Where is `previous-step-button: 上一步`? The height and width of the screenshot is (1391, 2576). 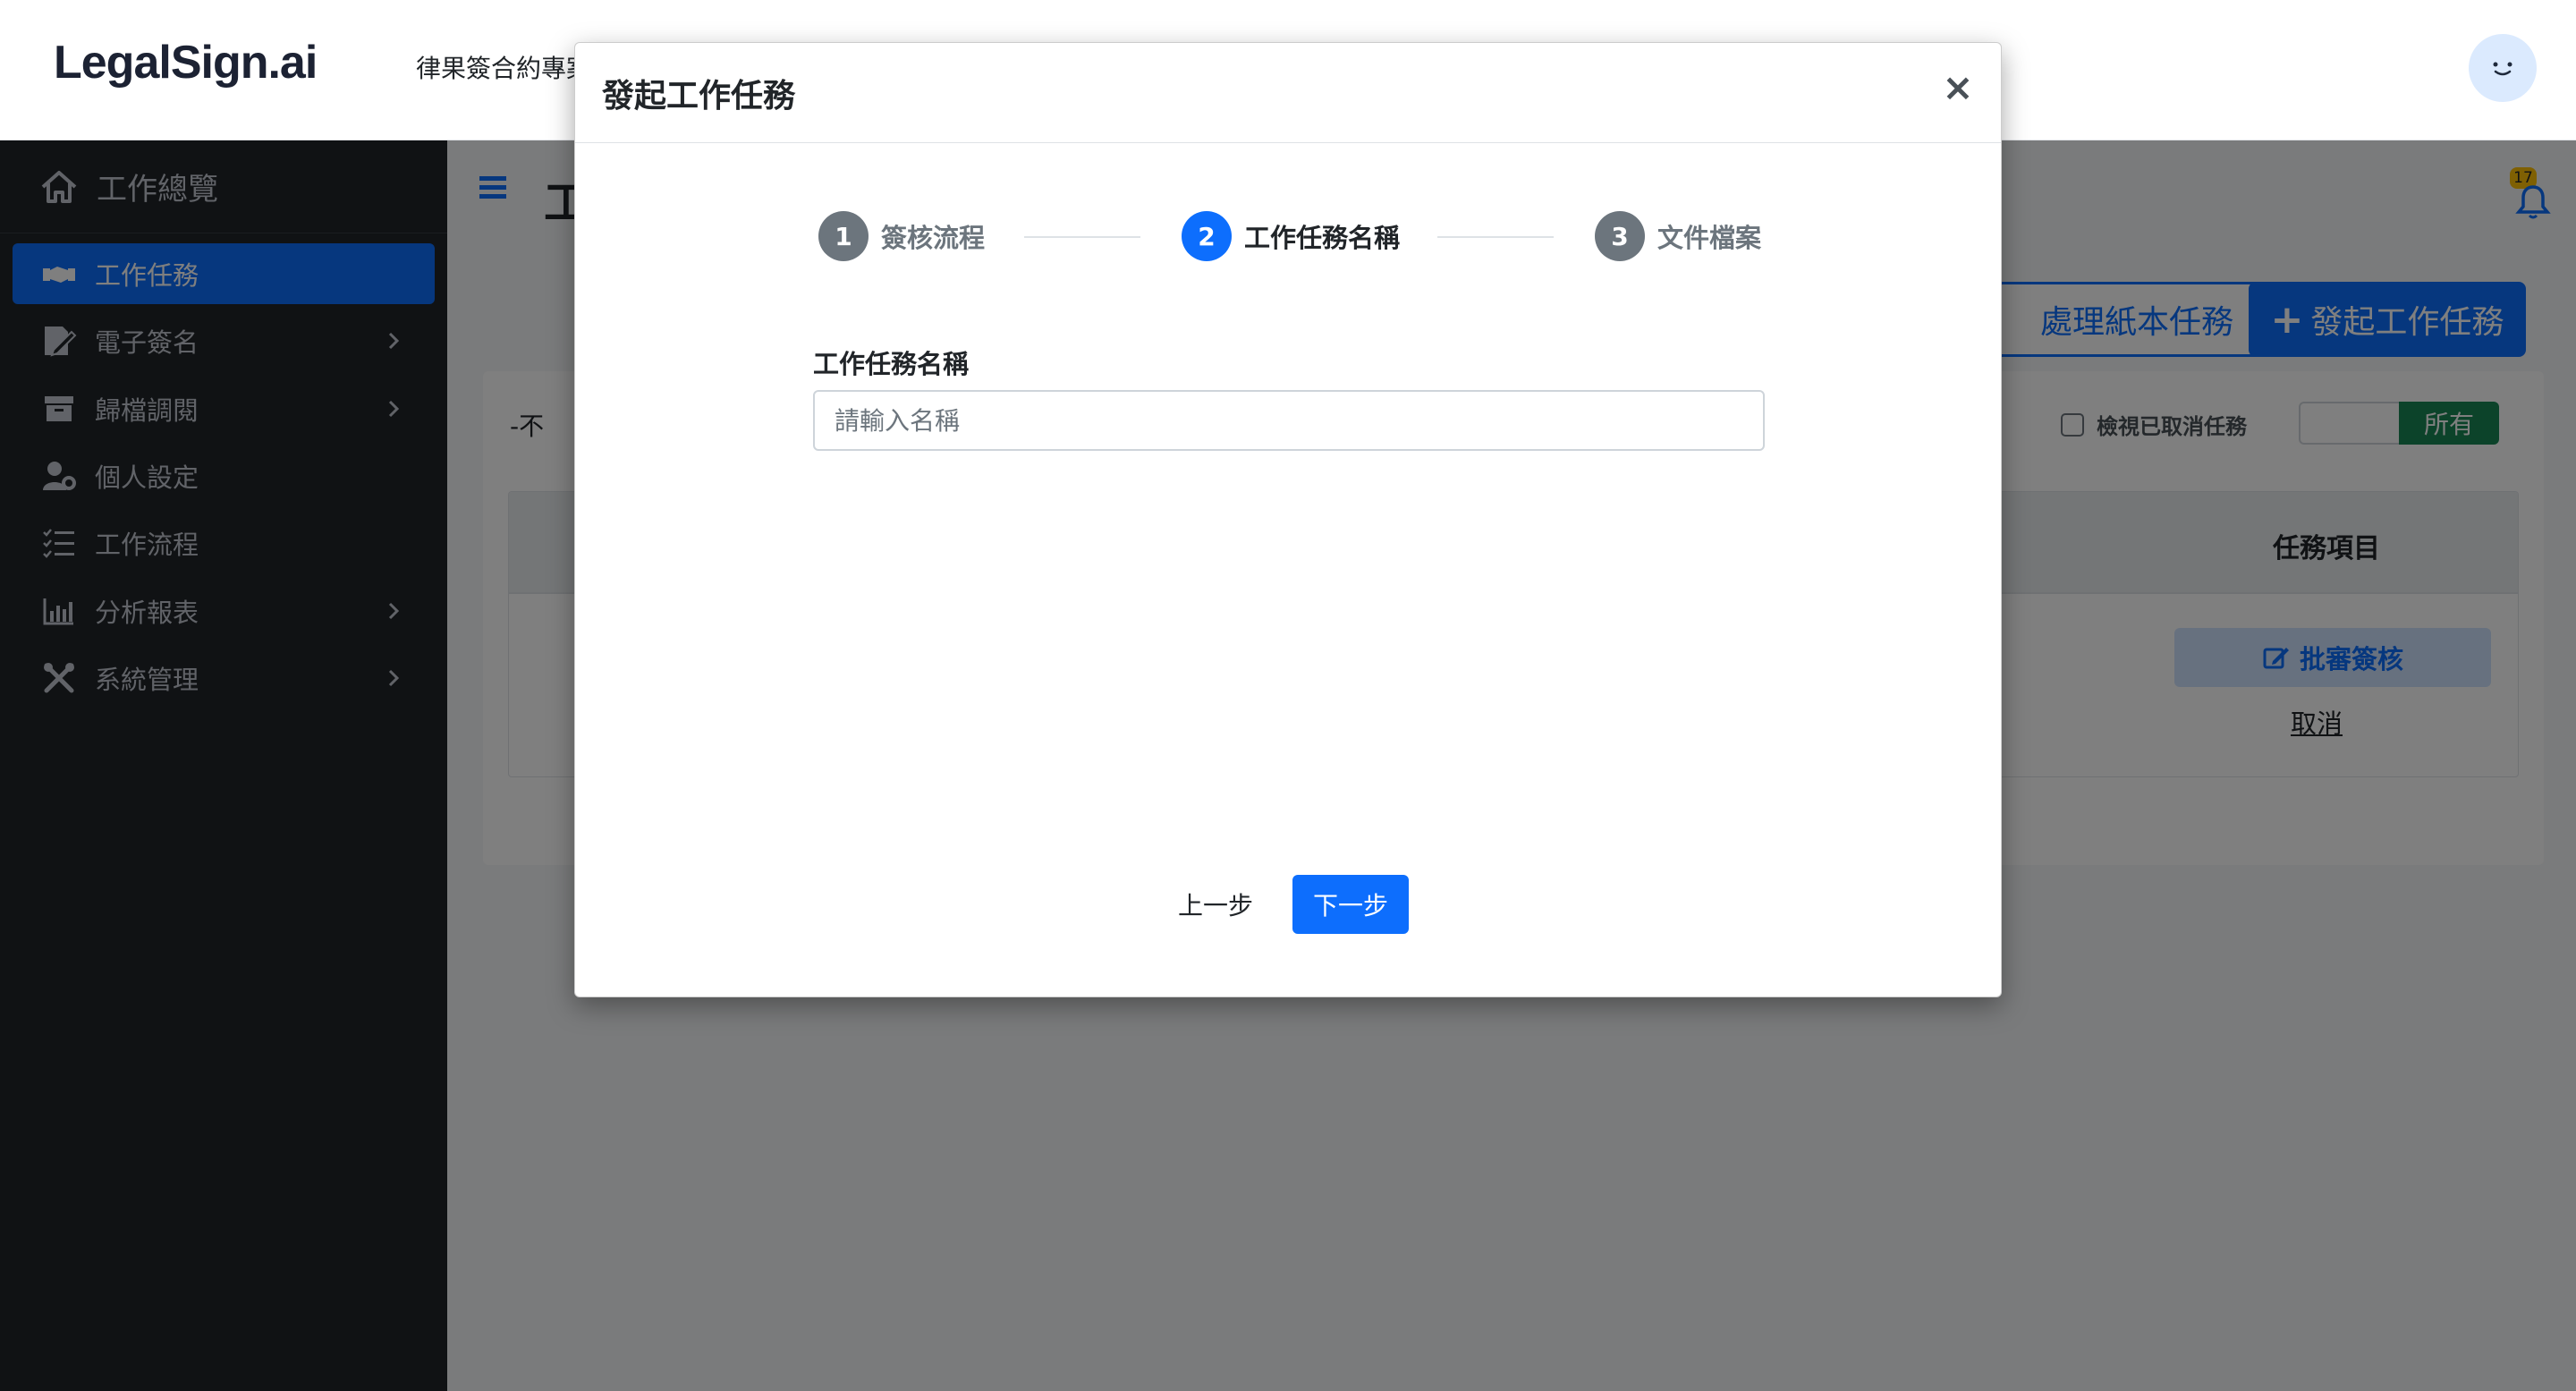 previous-step-button: 上一步 is located at coordinates (1215, 904).